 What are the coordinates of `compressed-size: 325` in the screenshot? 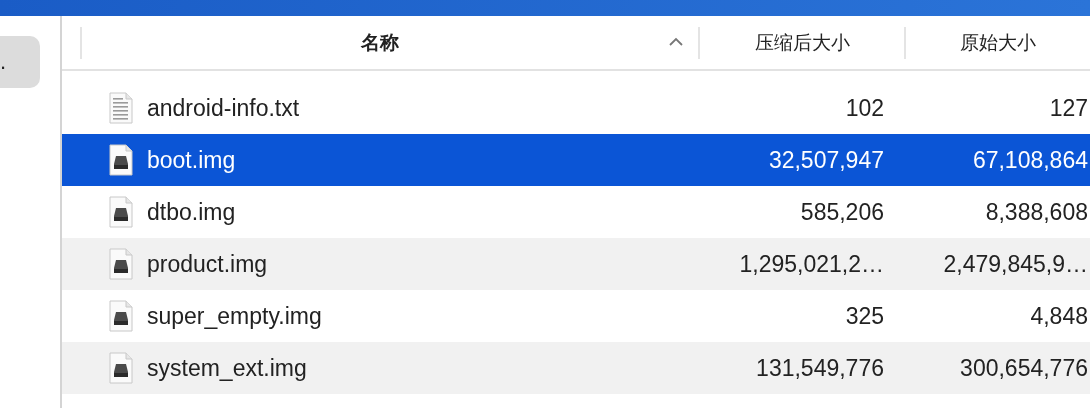 It's located at (864, 316).